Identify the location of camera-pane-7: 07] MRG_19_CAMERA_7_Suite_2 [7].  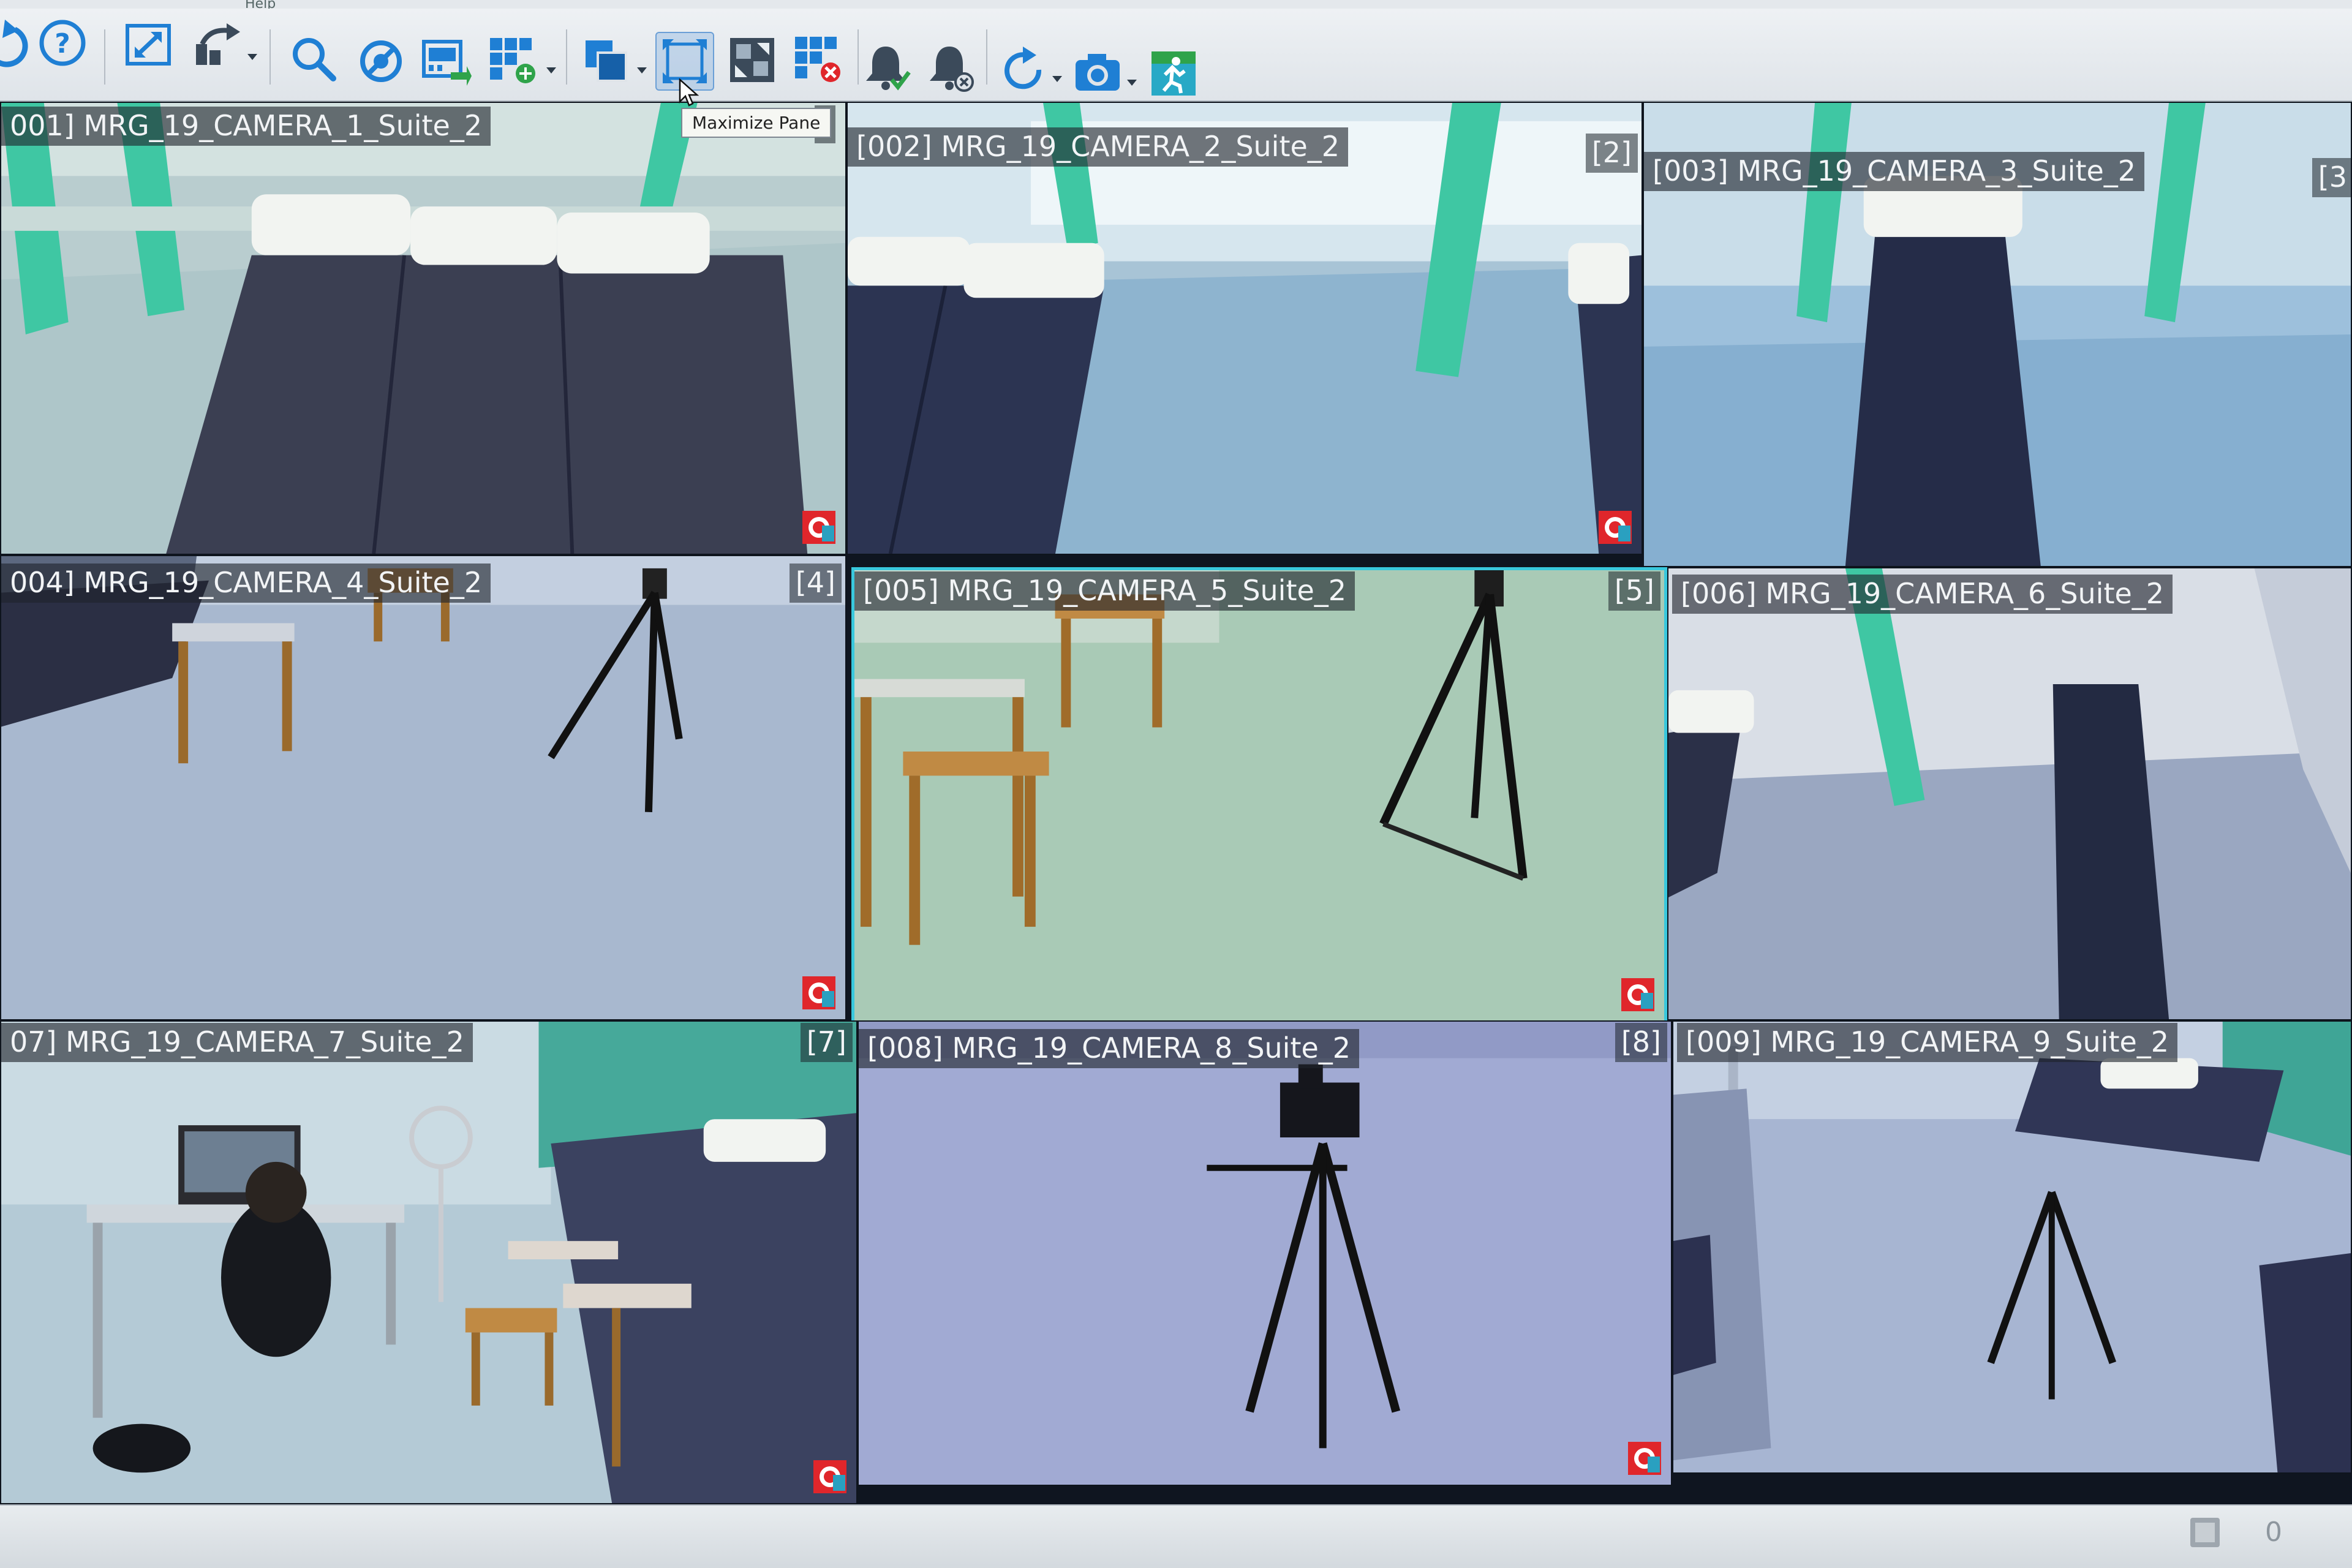
(429, 1262).